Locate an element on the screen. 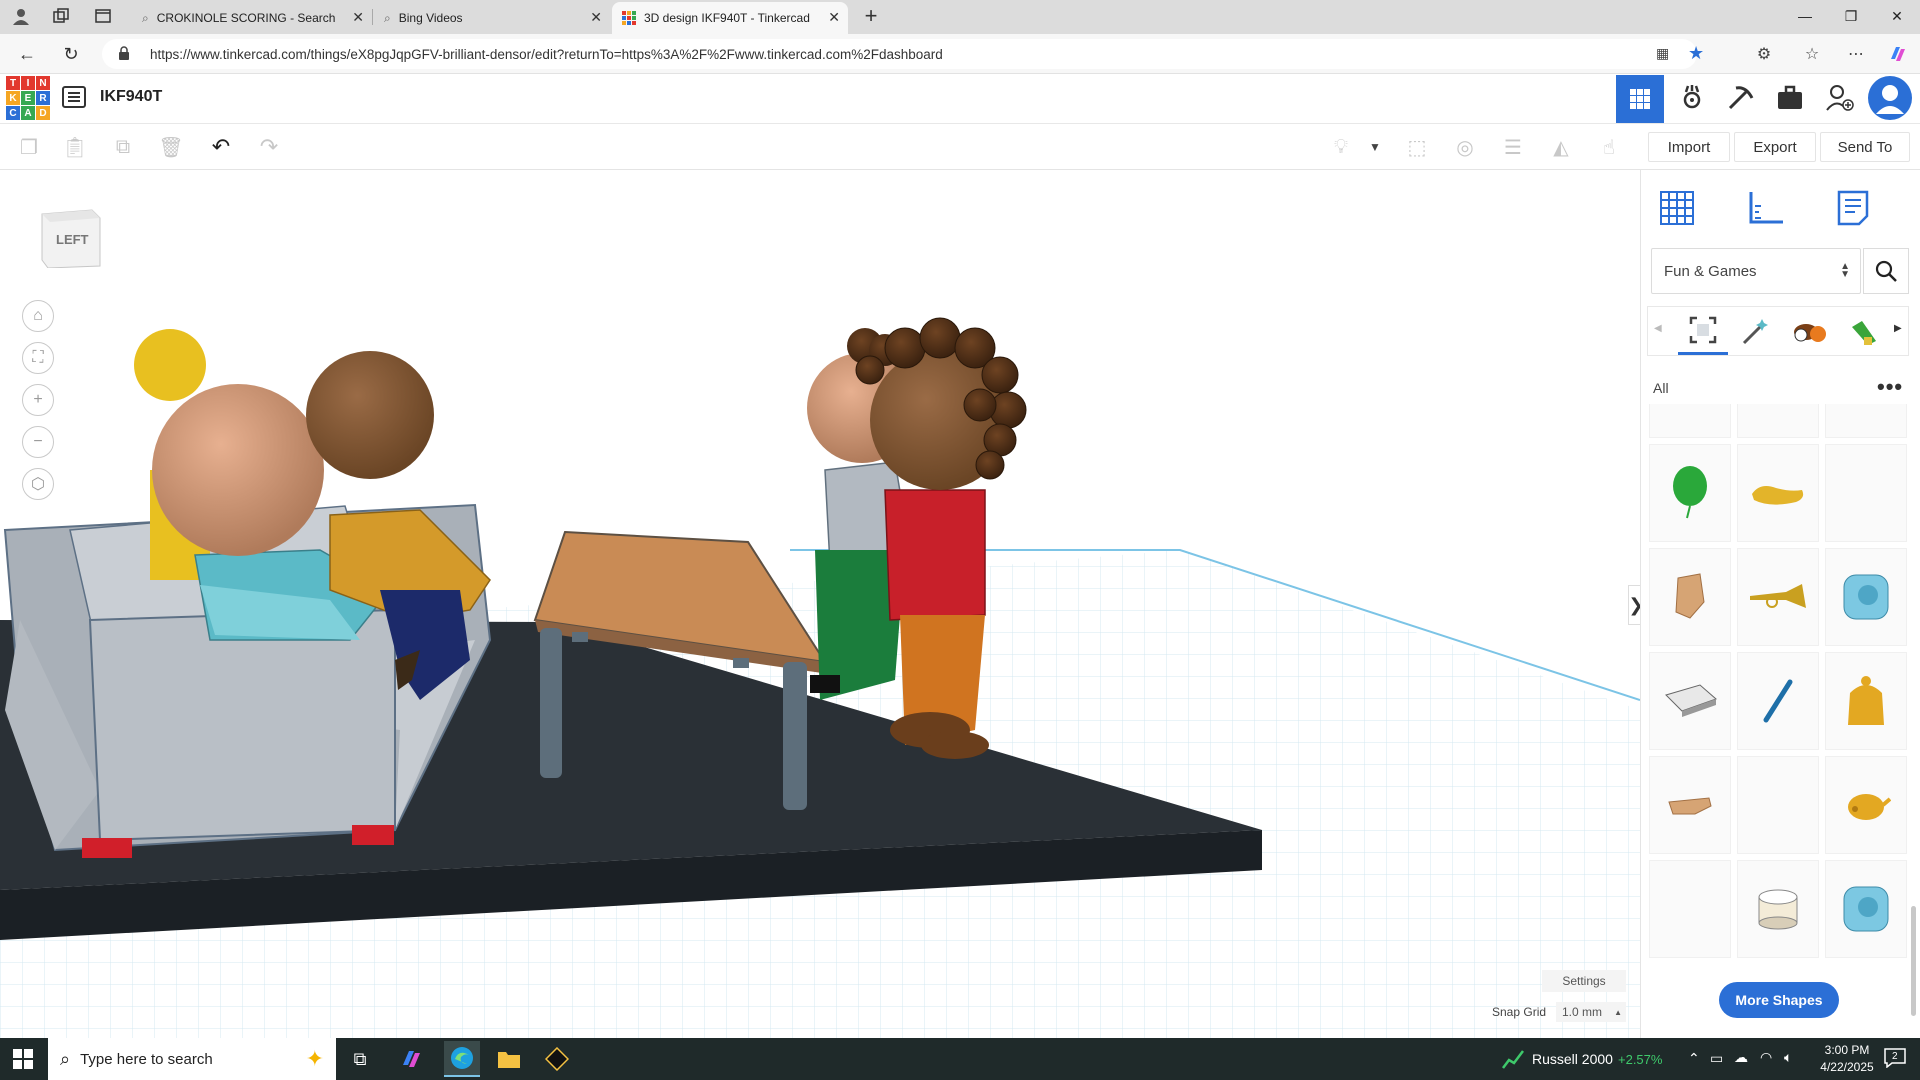  clock-time: 3:00 PM is located at coordinates (1847, 1050).